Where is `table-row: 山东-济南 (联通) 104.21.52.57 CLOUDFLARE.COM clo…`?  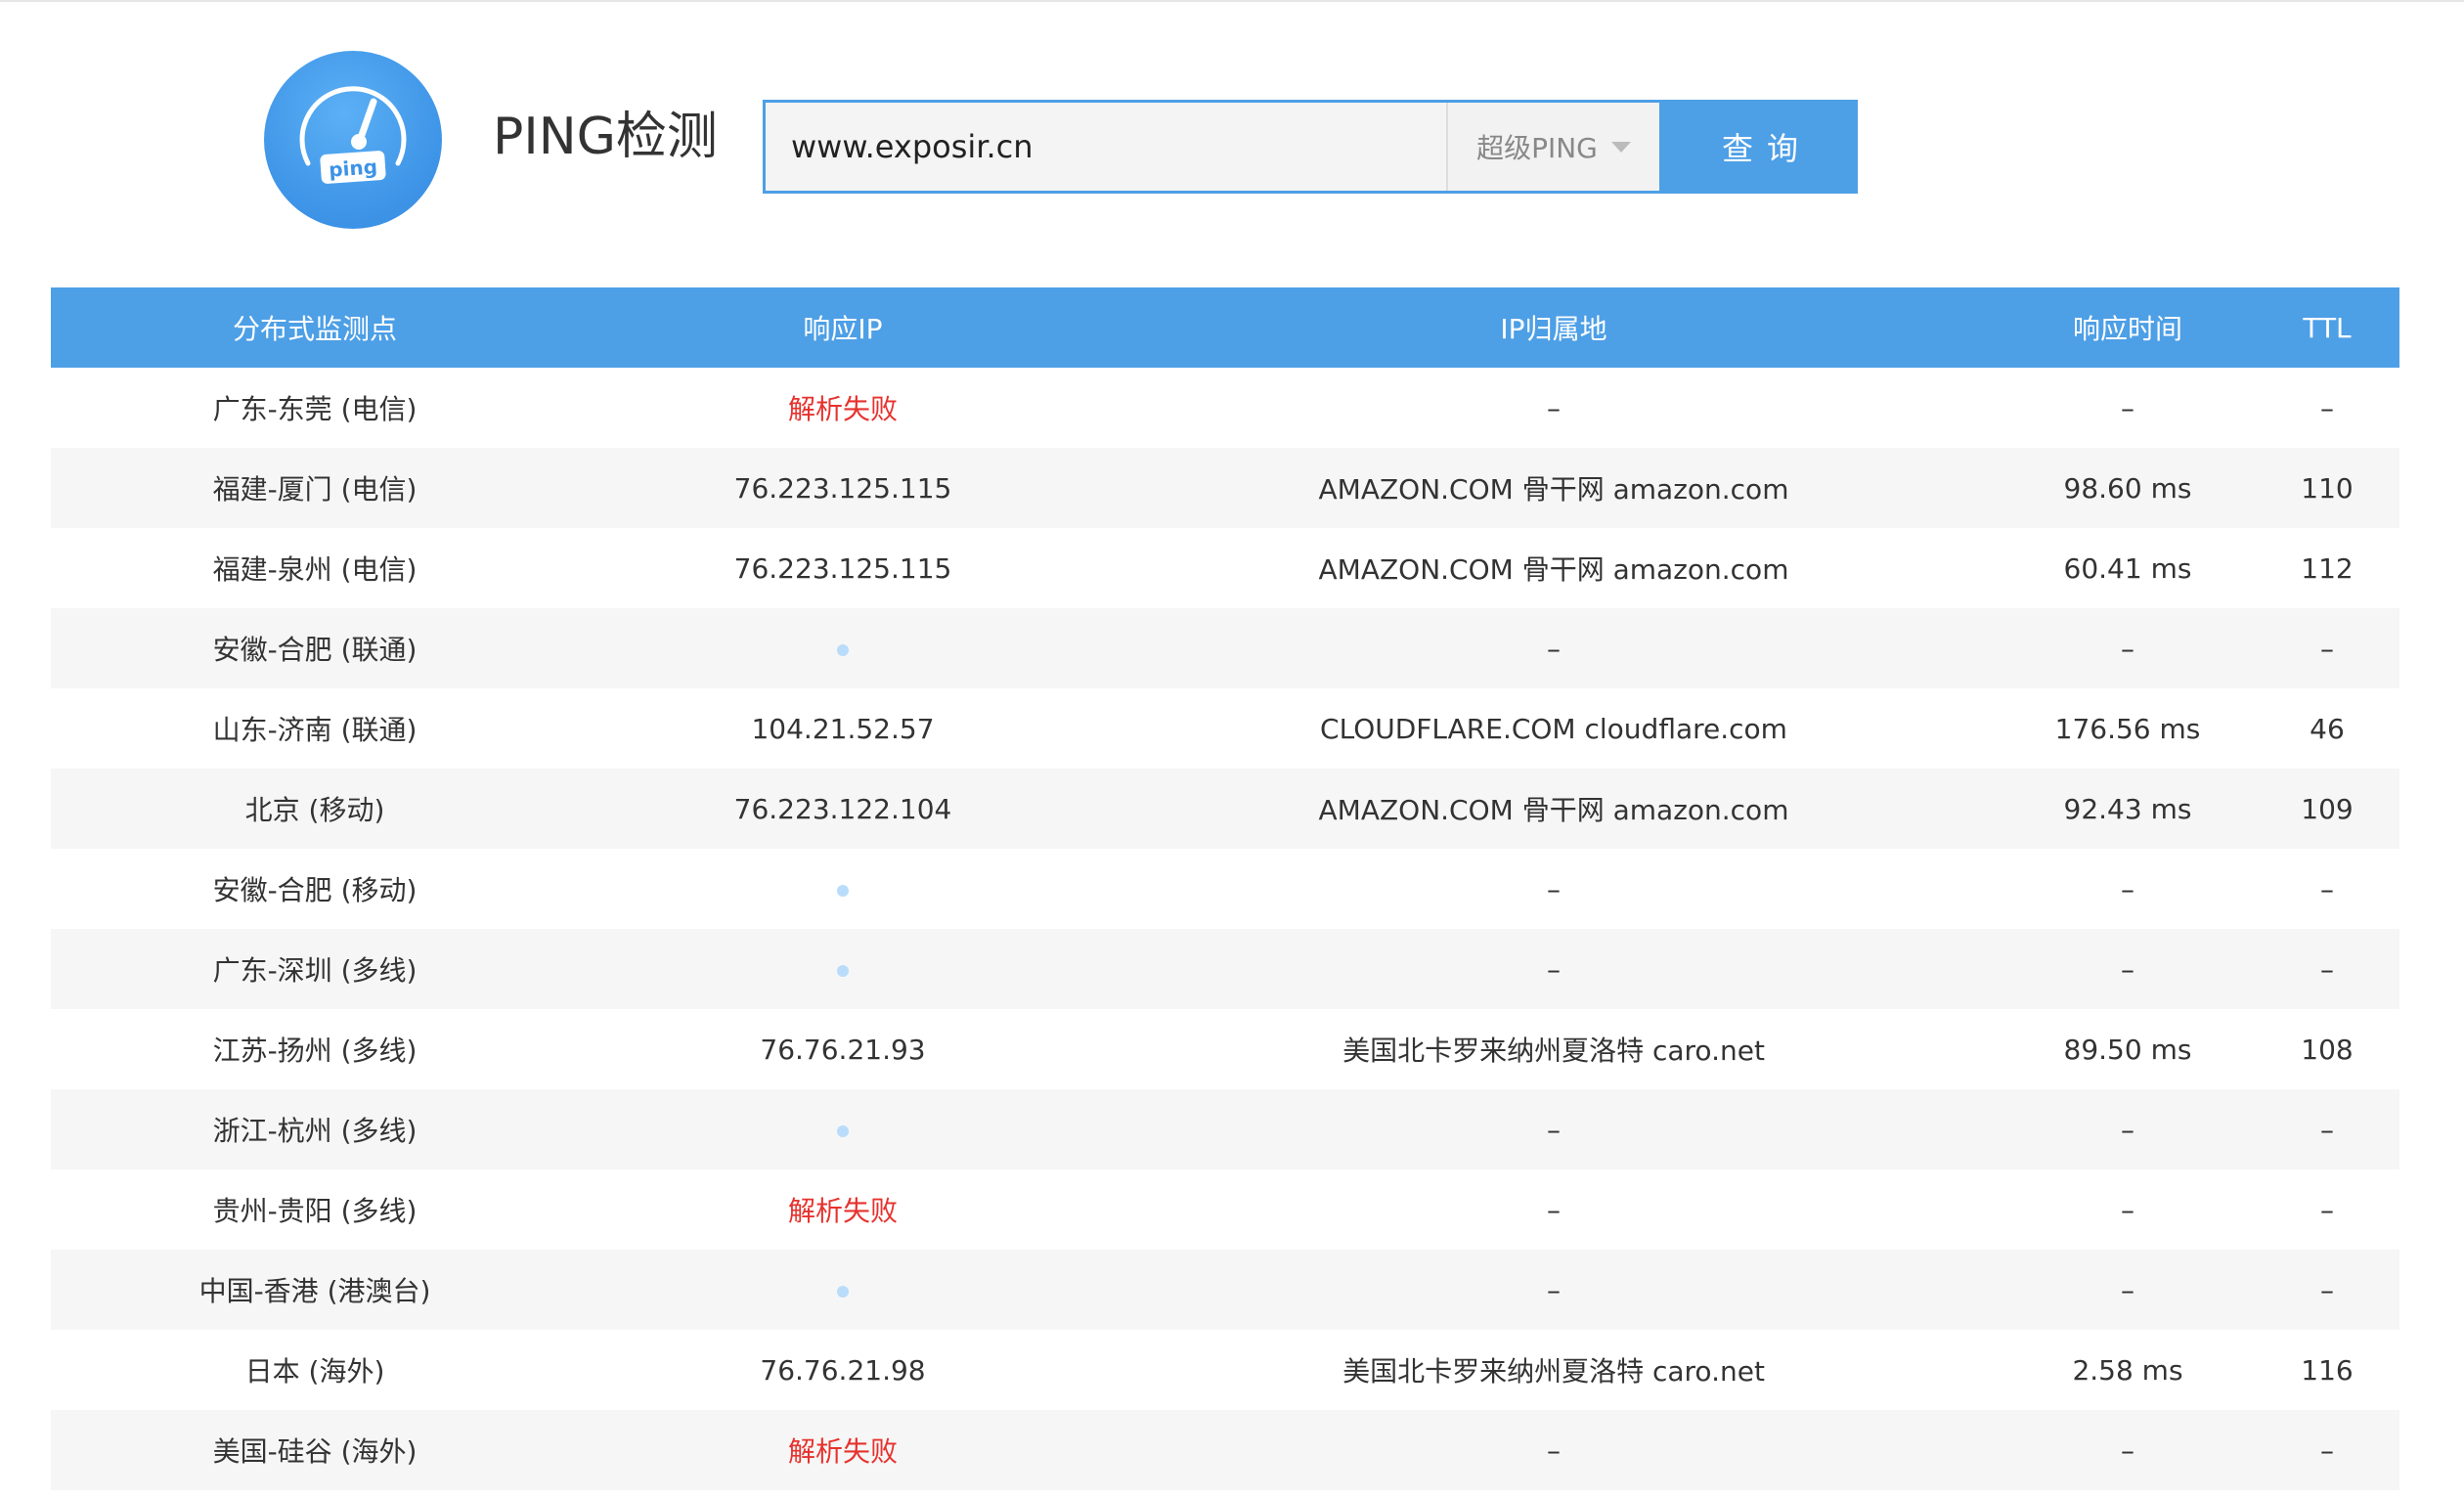 table-row: 山东-济南 (联通) 104.21.52.57 CLOUDFLARE.COM clo… is located at coordinates (1225, 728).